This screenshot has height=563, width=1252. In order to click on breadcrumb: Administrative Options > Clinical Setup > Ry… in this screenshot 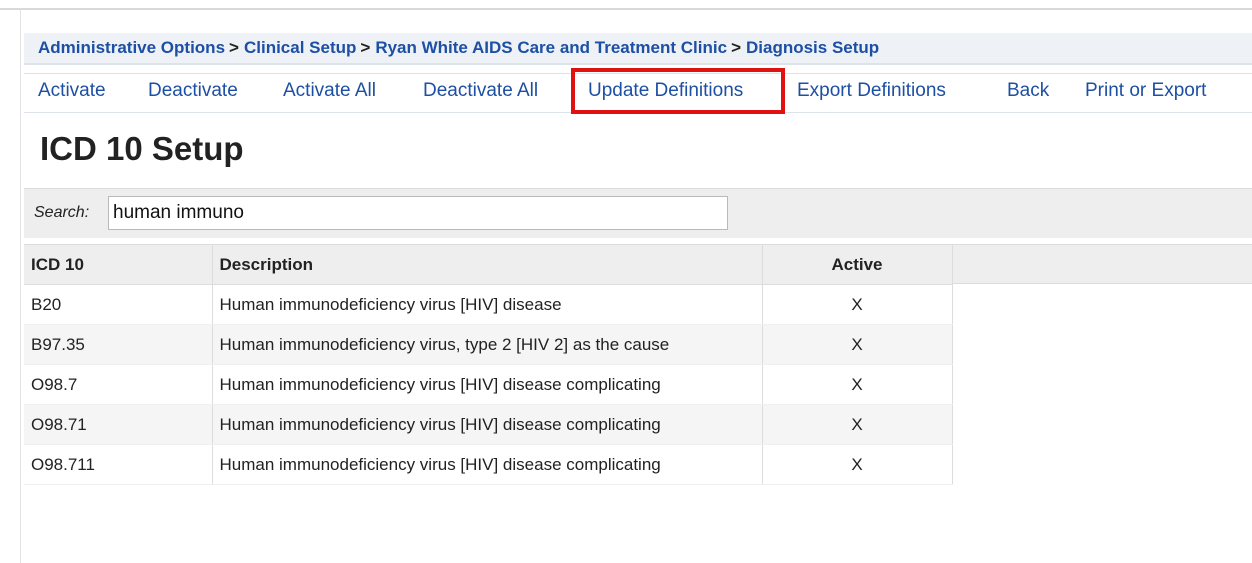, I will do `click(638, 49)`.